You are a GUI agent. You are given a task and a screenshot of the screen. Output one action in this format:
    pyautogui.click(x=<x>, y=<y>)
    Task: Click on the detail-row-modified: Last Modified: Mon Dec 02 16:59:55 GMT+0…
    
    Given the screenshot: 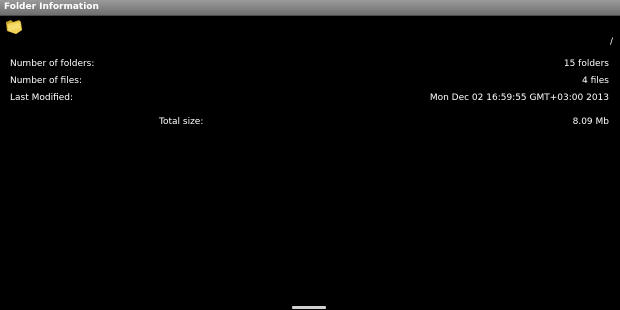 What is the action you would take?
    pyautogui.click(x=309, y=98)
    